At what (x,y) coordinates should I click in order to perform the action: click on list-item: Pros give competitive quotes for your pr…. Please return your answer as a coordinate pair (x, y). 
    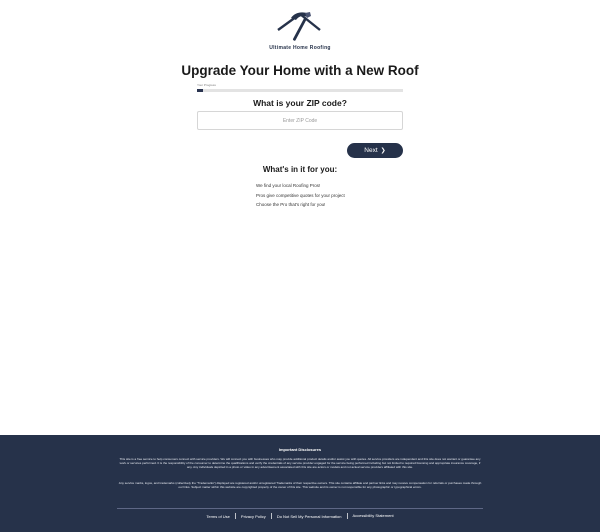
    Looking at the image, I should click on (300, 195).